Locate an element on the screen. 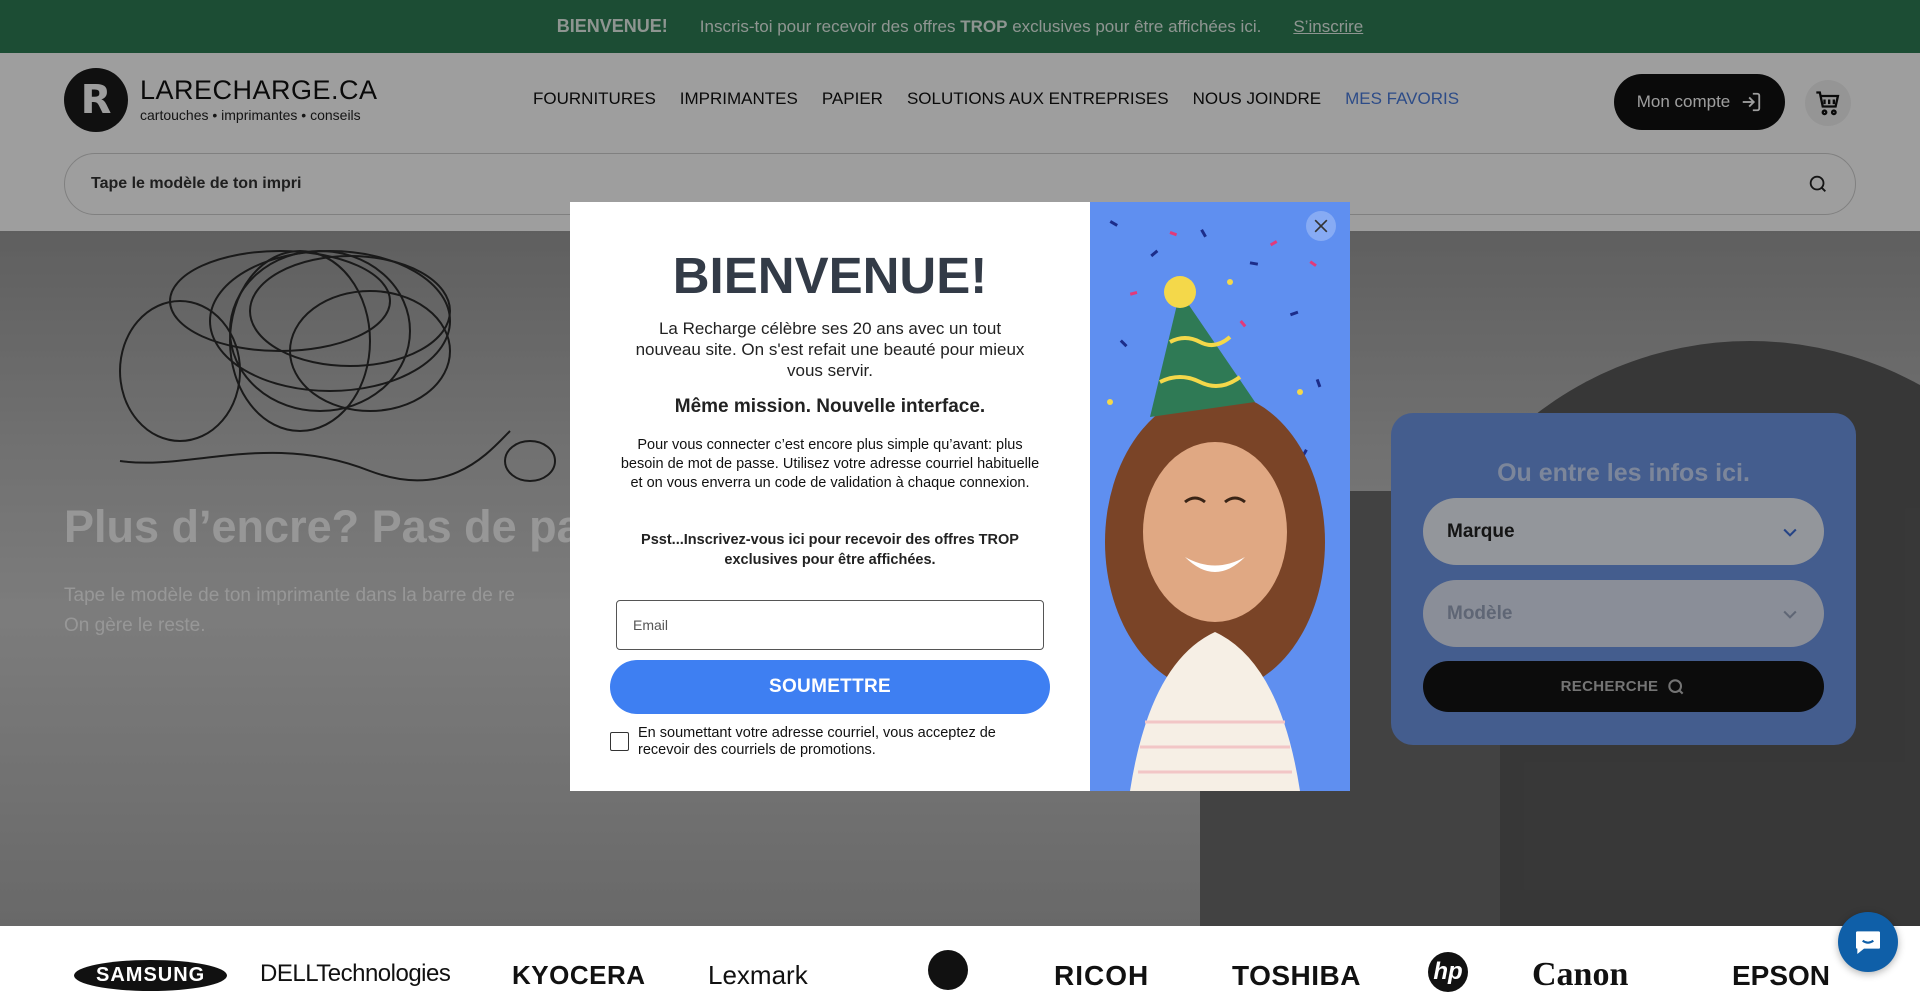  brand-logo-dell: DELLTechnologies is located at coordinates (355, 974).